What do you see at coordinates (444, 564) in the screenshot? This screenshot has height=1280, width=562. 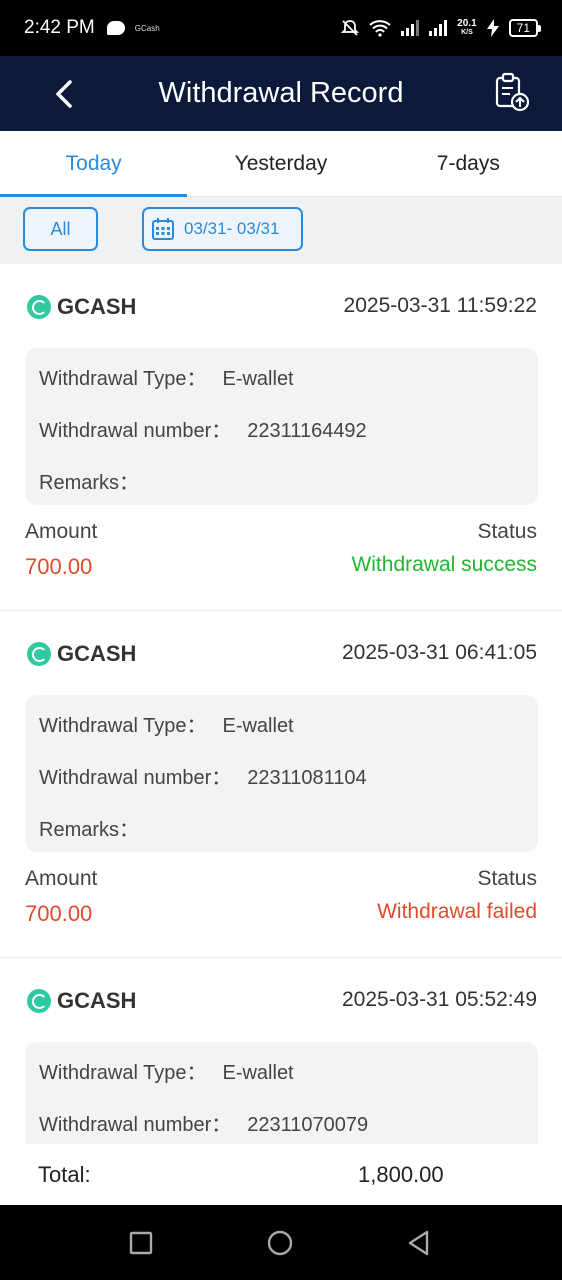 I see `status-value: Withdrawal success` at bounding box center [444, 564].